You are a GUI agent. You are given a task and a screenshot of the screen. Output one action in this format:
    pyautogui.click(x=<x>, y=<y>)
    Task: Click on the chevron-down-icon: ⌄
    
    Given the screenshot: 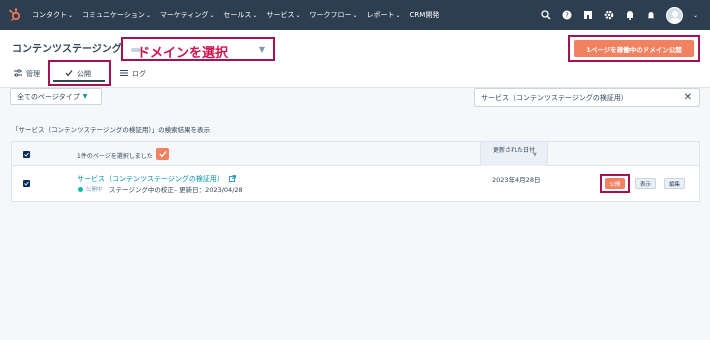 What is the action you would take?
    pyautogui.click(x=695, y=15)
    